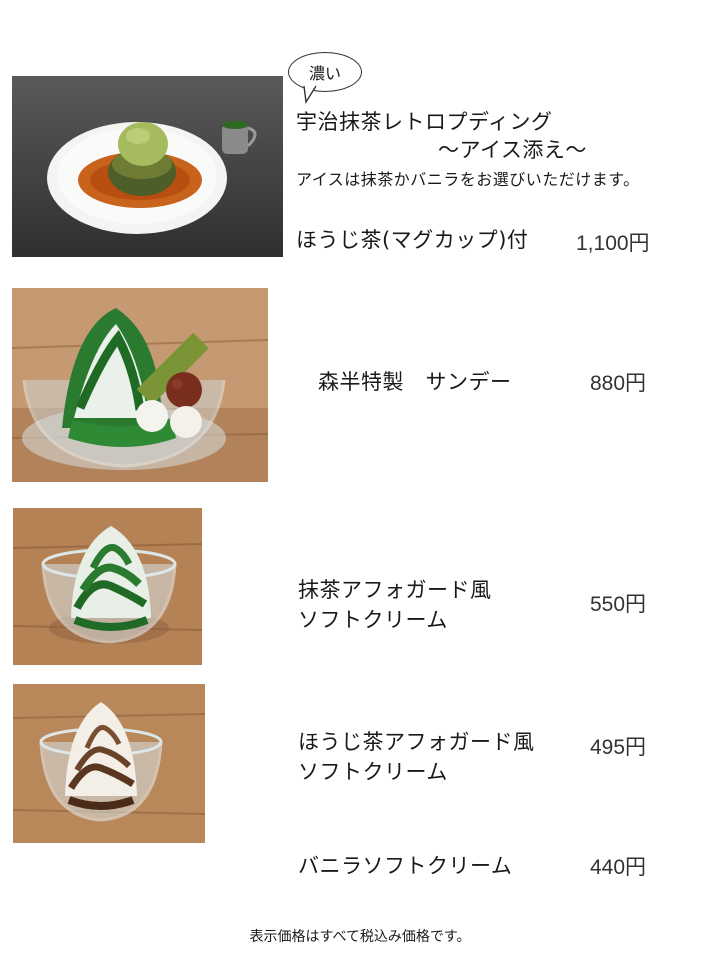  What do you see at coordinates (395, 590) in the screenshot?
I see `item3-title-line1: 抹茶アフォガード風` at bounding box center [395, 590].